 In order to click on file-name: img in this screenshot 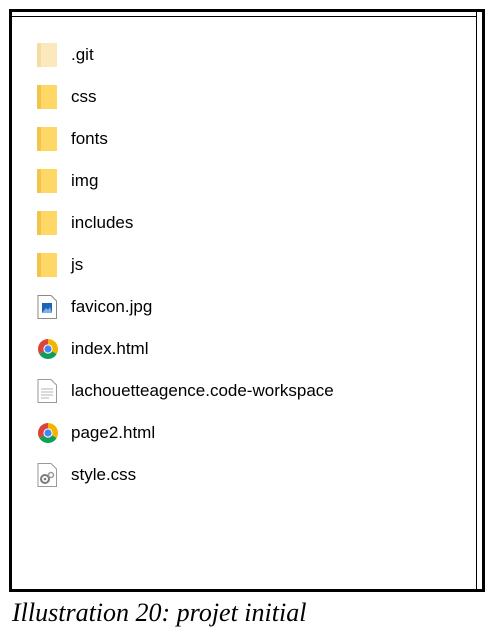, I will do `click(85, 180)`.